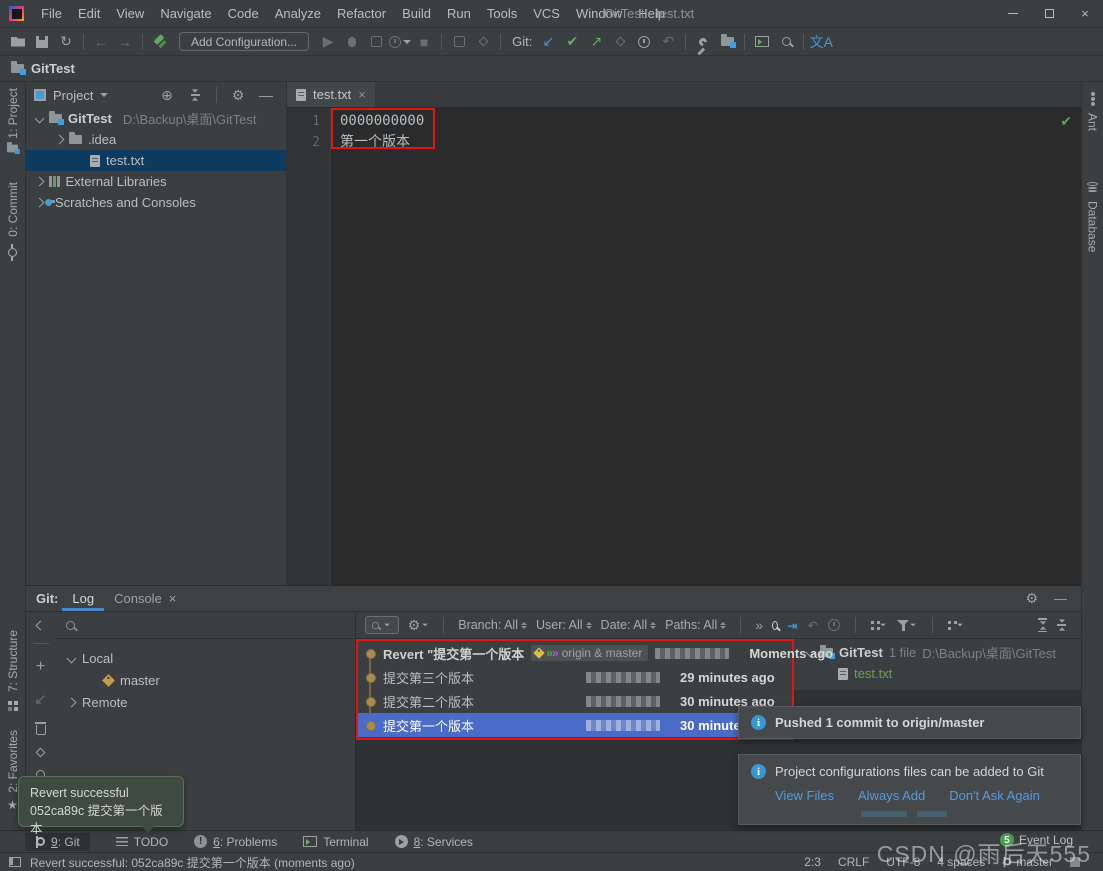  Describe the element at coordinates (156, 160) in the screenshot. I see `tree-item-testfile: test.txt` at that location.